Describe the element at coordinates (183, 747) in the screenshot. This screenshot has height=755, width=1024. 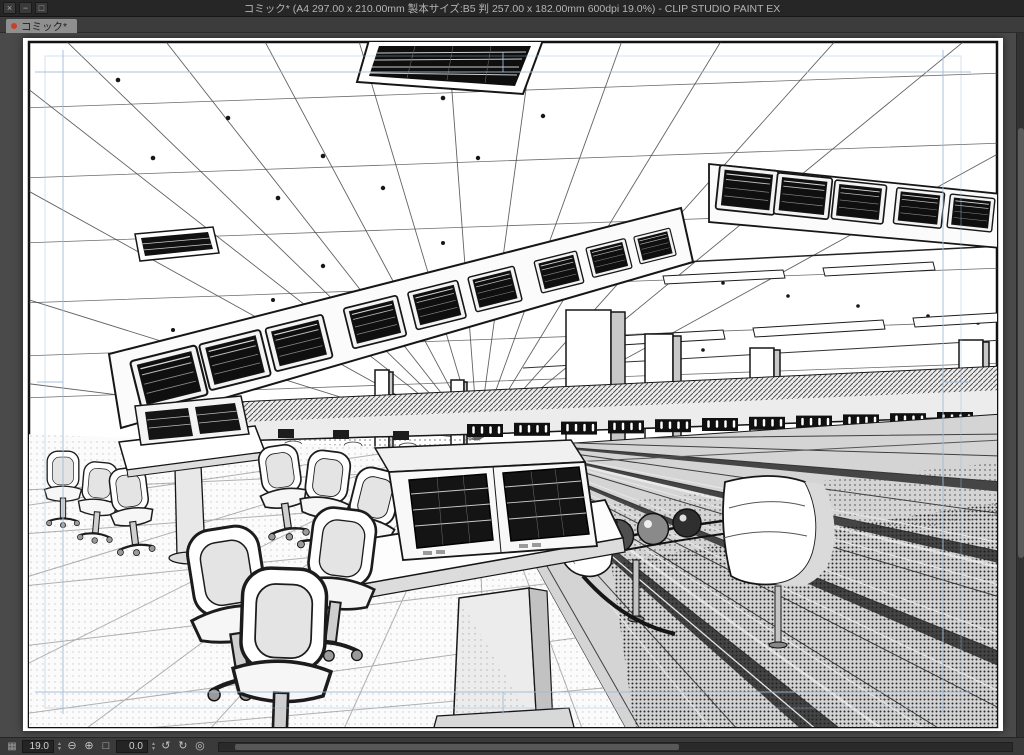
I see `rotate-cw-button: ↻` at that location.